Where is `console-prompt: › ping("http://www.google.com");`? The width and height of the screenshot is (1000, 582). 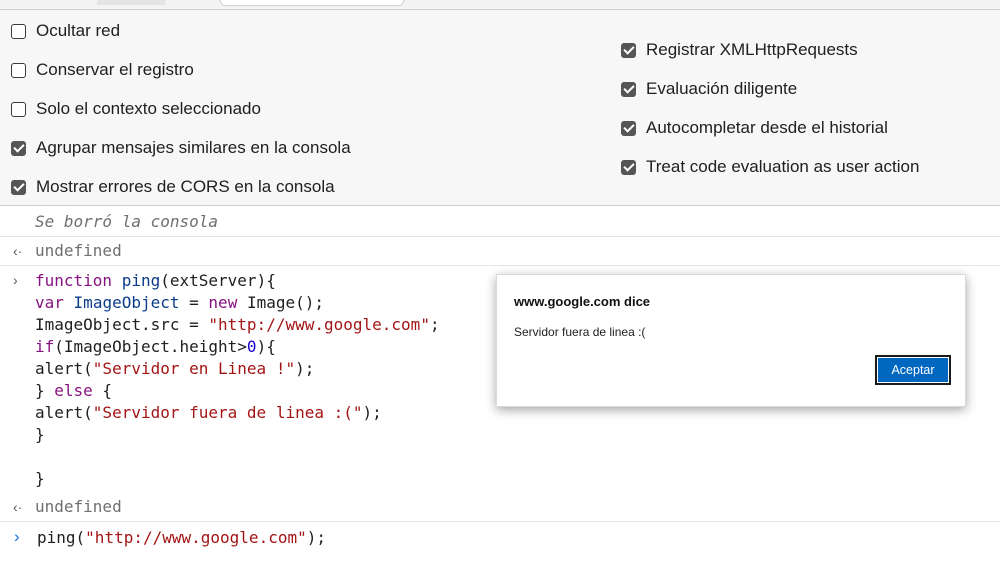 console-prompt: › ping("http://www.google.com"); is located at coordinates (500, 552).